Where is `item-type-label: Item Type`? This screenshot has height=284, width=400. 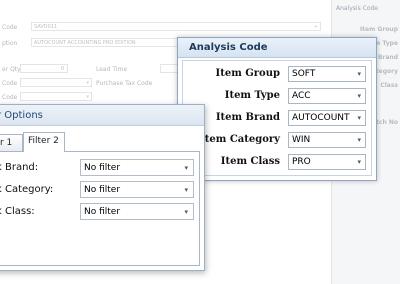
item-type-label: Item Type is located at coordinates (252, 95).